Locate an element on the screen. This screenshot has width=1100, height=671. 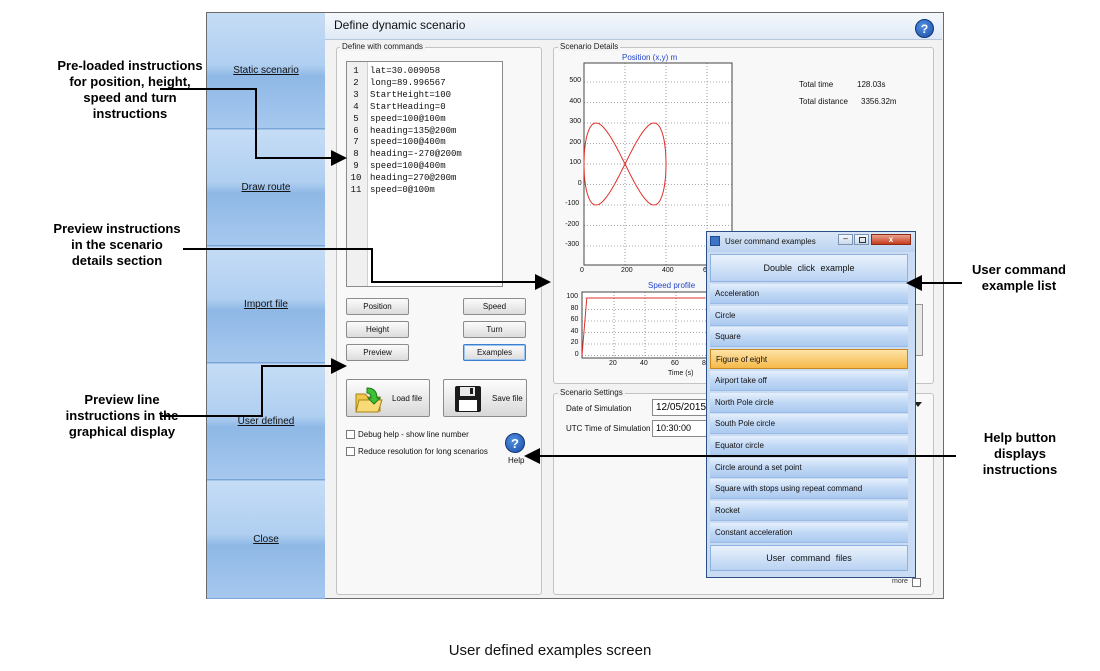
line-number: 8 is located at coordinates (356, 154).